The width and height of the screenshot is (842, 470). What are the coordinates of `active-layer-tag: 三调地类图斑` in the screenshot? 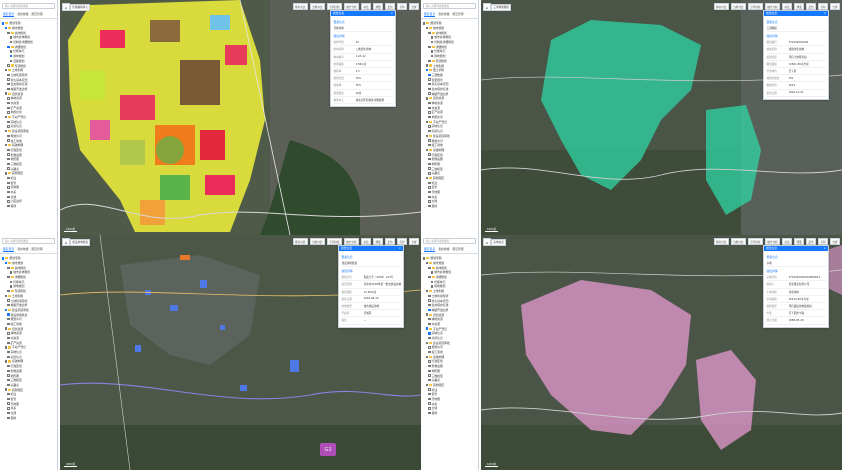 It's located at (501, 7).